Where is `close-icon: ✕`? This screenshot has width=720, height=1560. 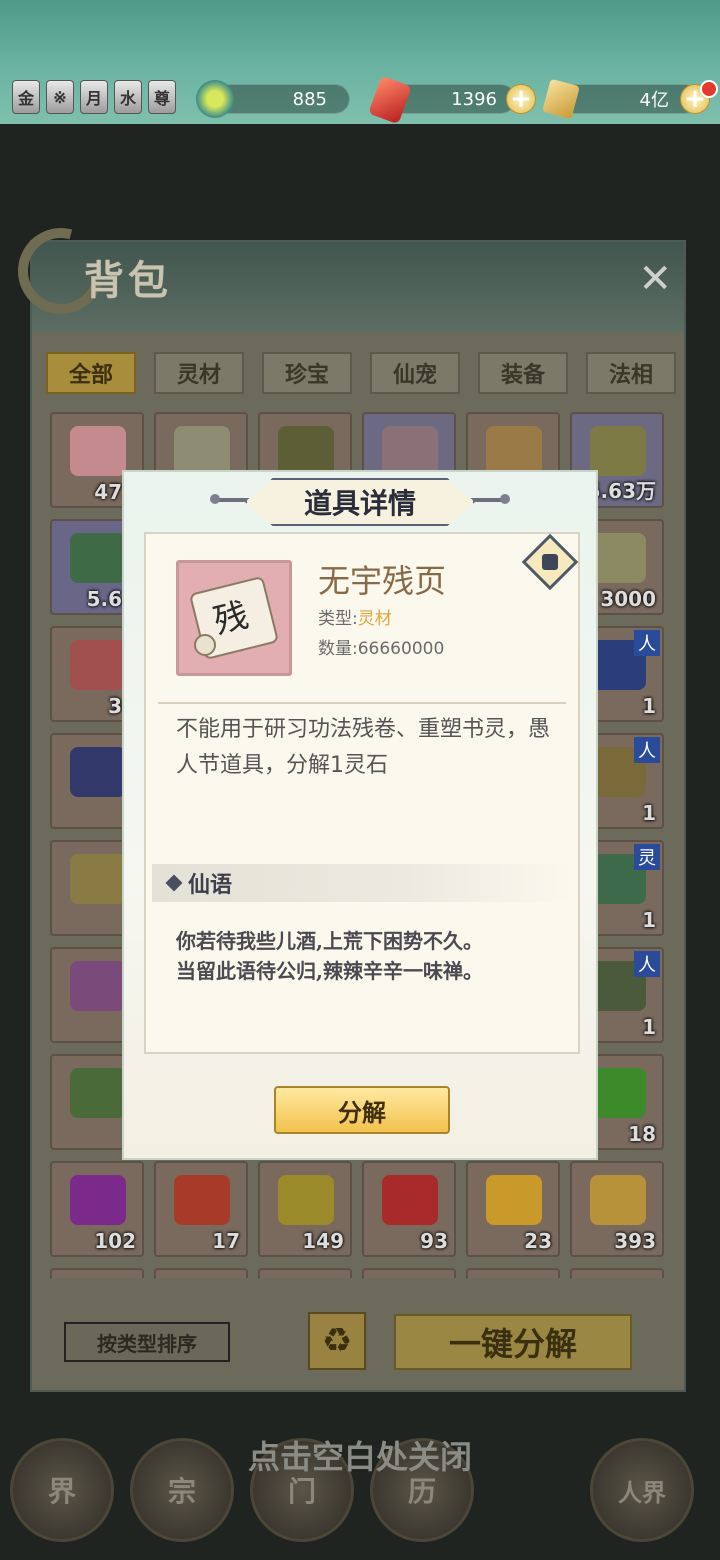 close-icon: ✕ is located at coordinates (655, 279).